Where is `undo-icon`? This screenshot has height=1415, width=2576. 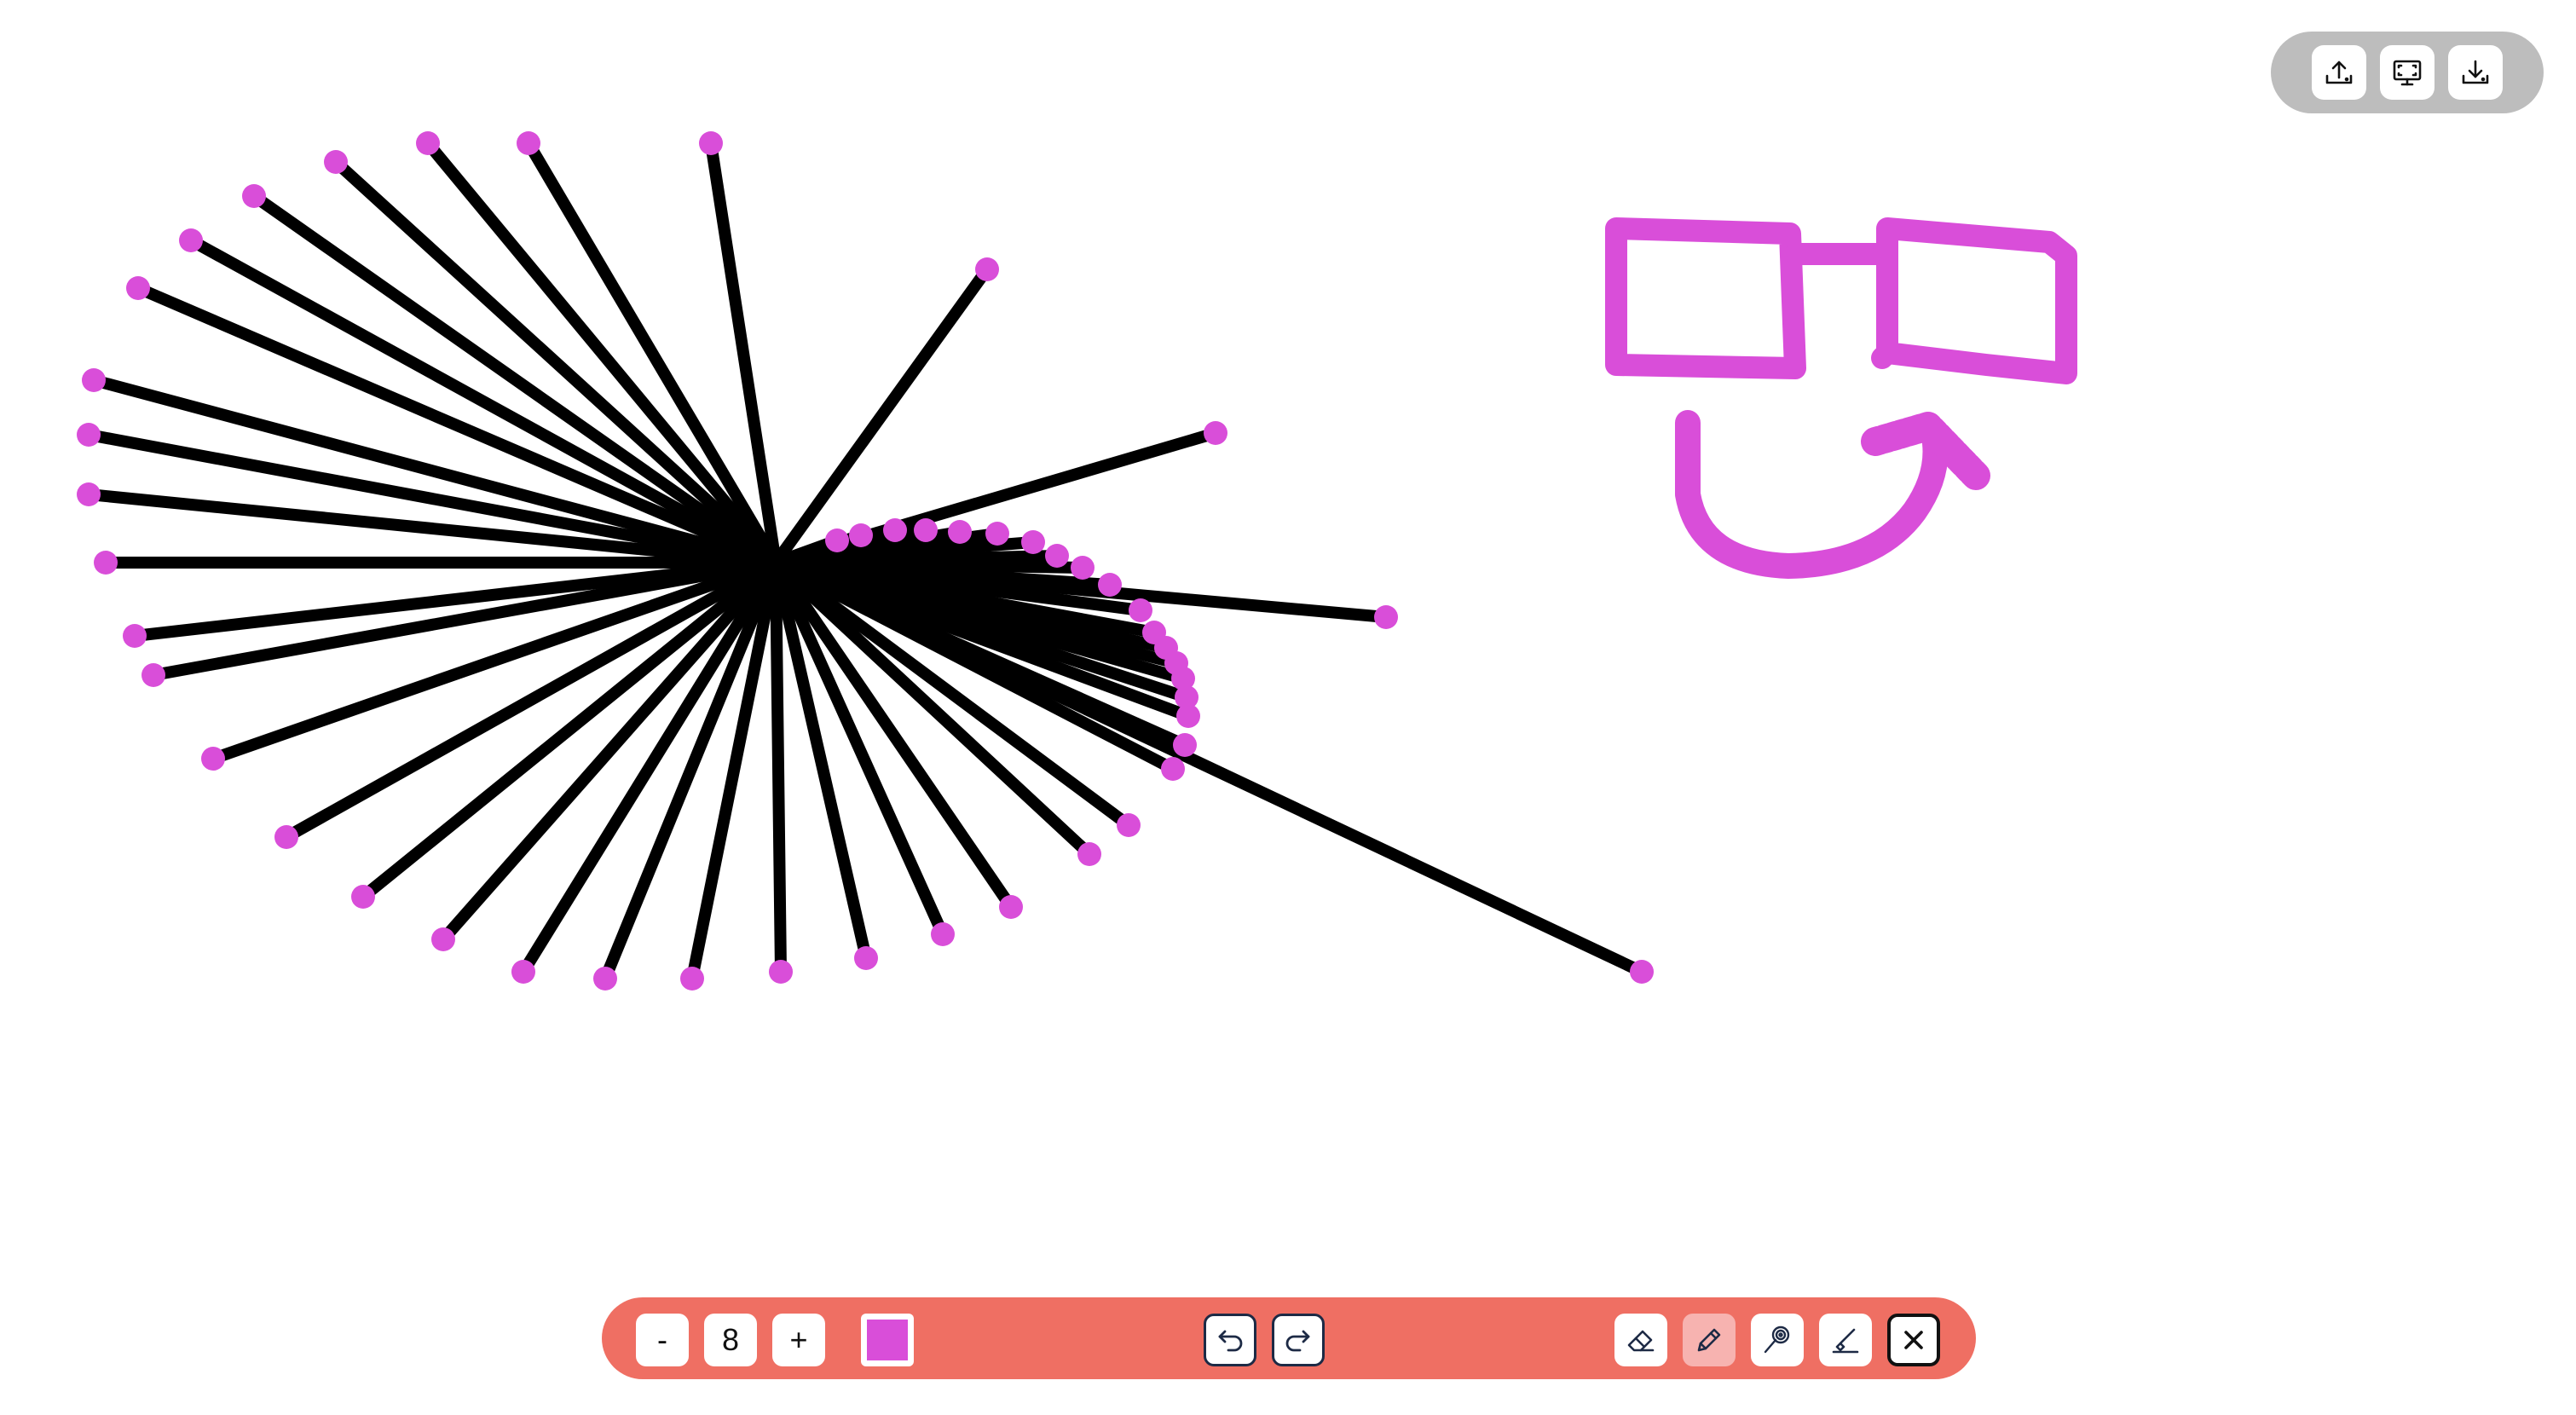 undo-icon is located at coordinates (1230, 1341).